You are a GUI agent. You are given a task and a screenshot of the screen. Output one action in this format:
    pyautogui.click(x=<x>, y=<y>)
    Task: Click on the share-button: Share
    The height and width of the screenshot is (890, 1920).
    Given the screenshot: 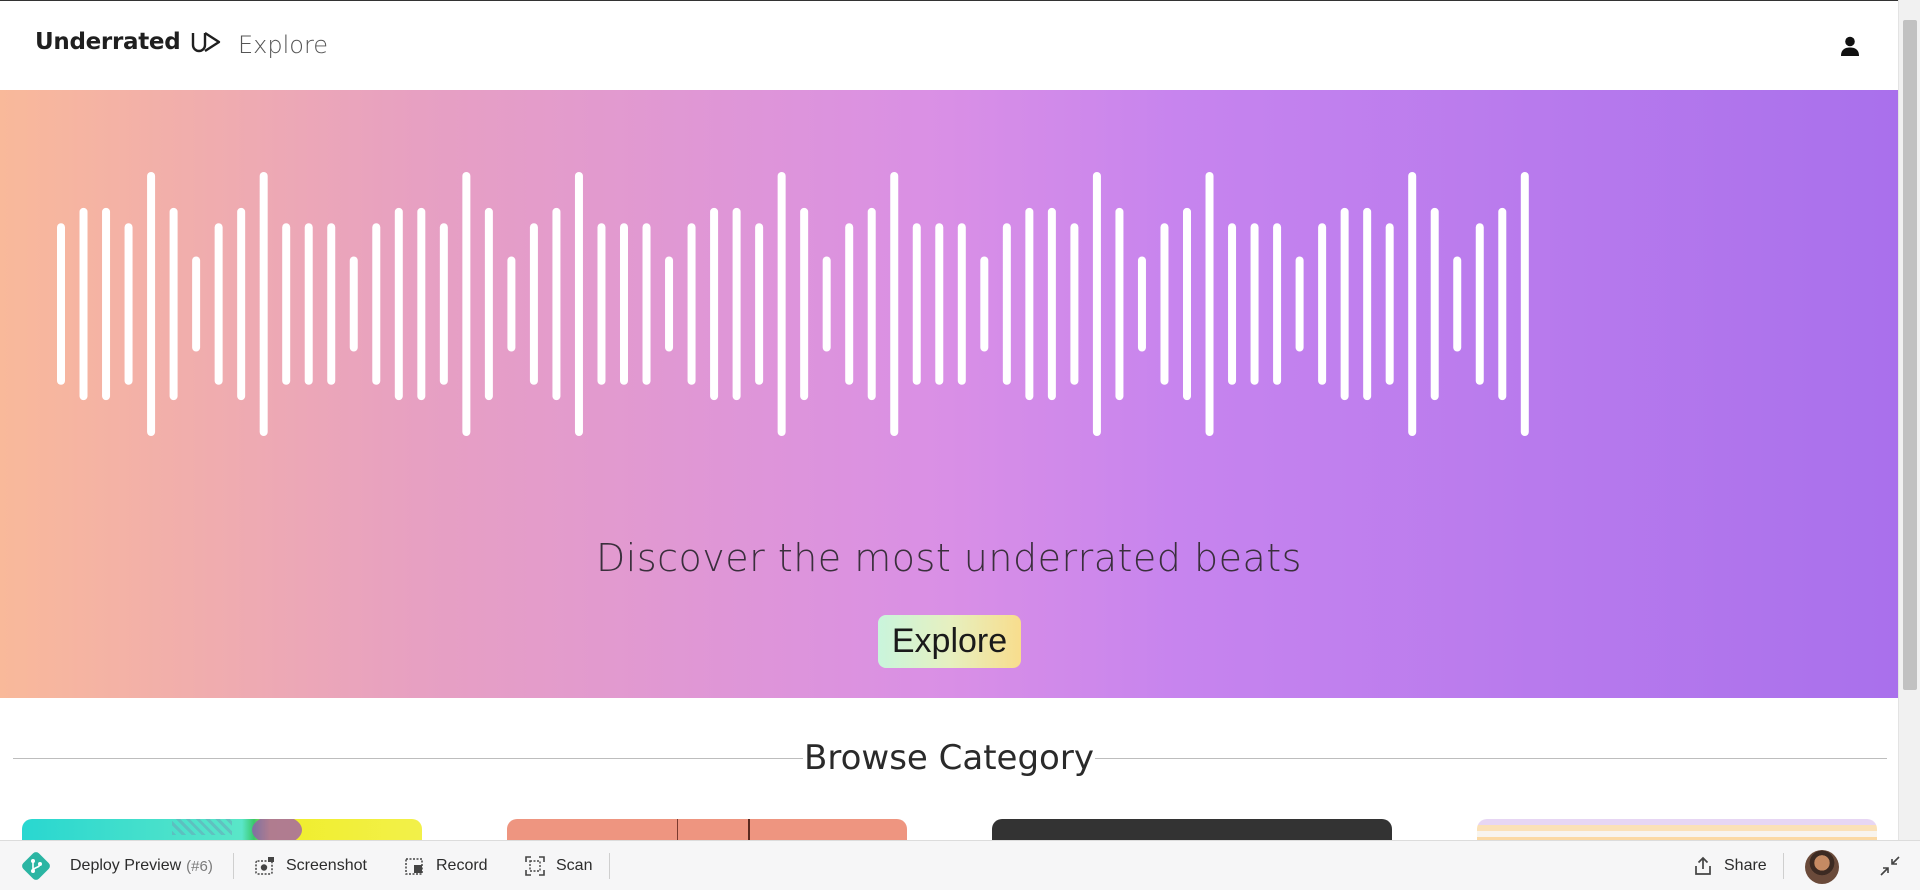 What is the action you would take?
    pyautogui.click(x=1730, y=865)
    